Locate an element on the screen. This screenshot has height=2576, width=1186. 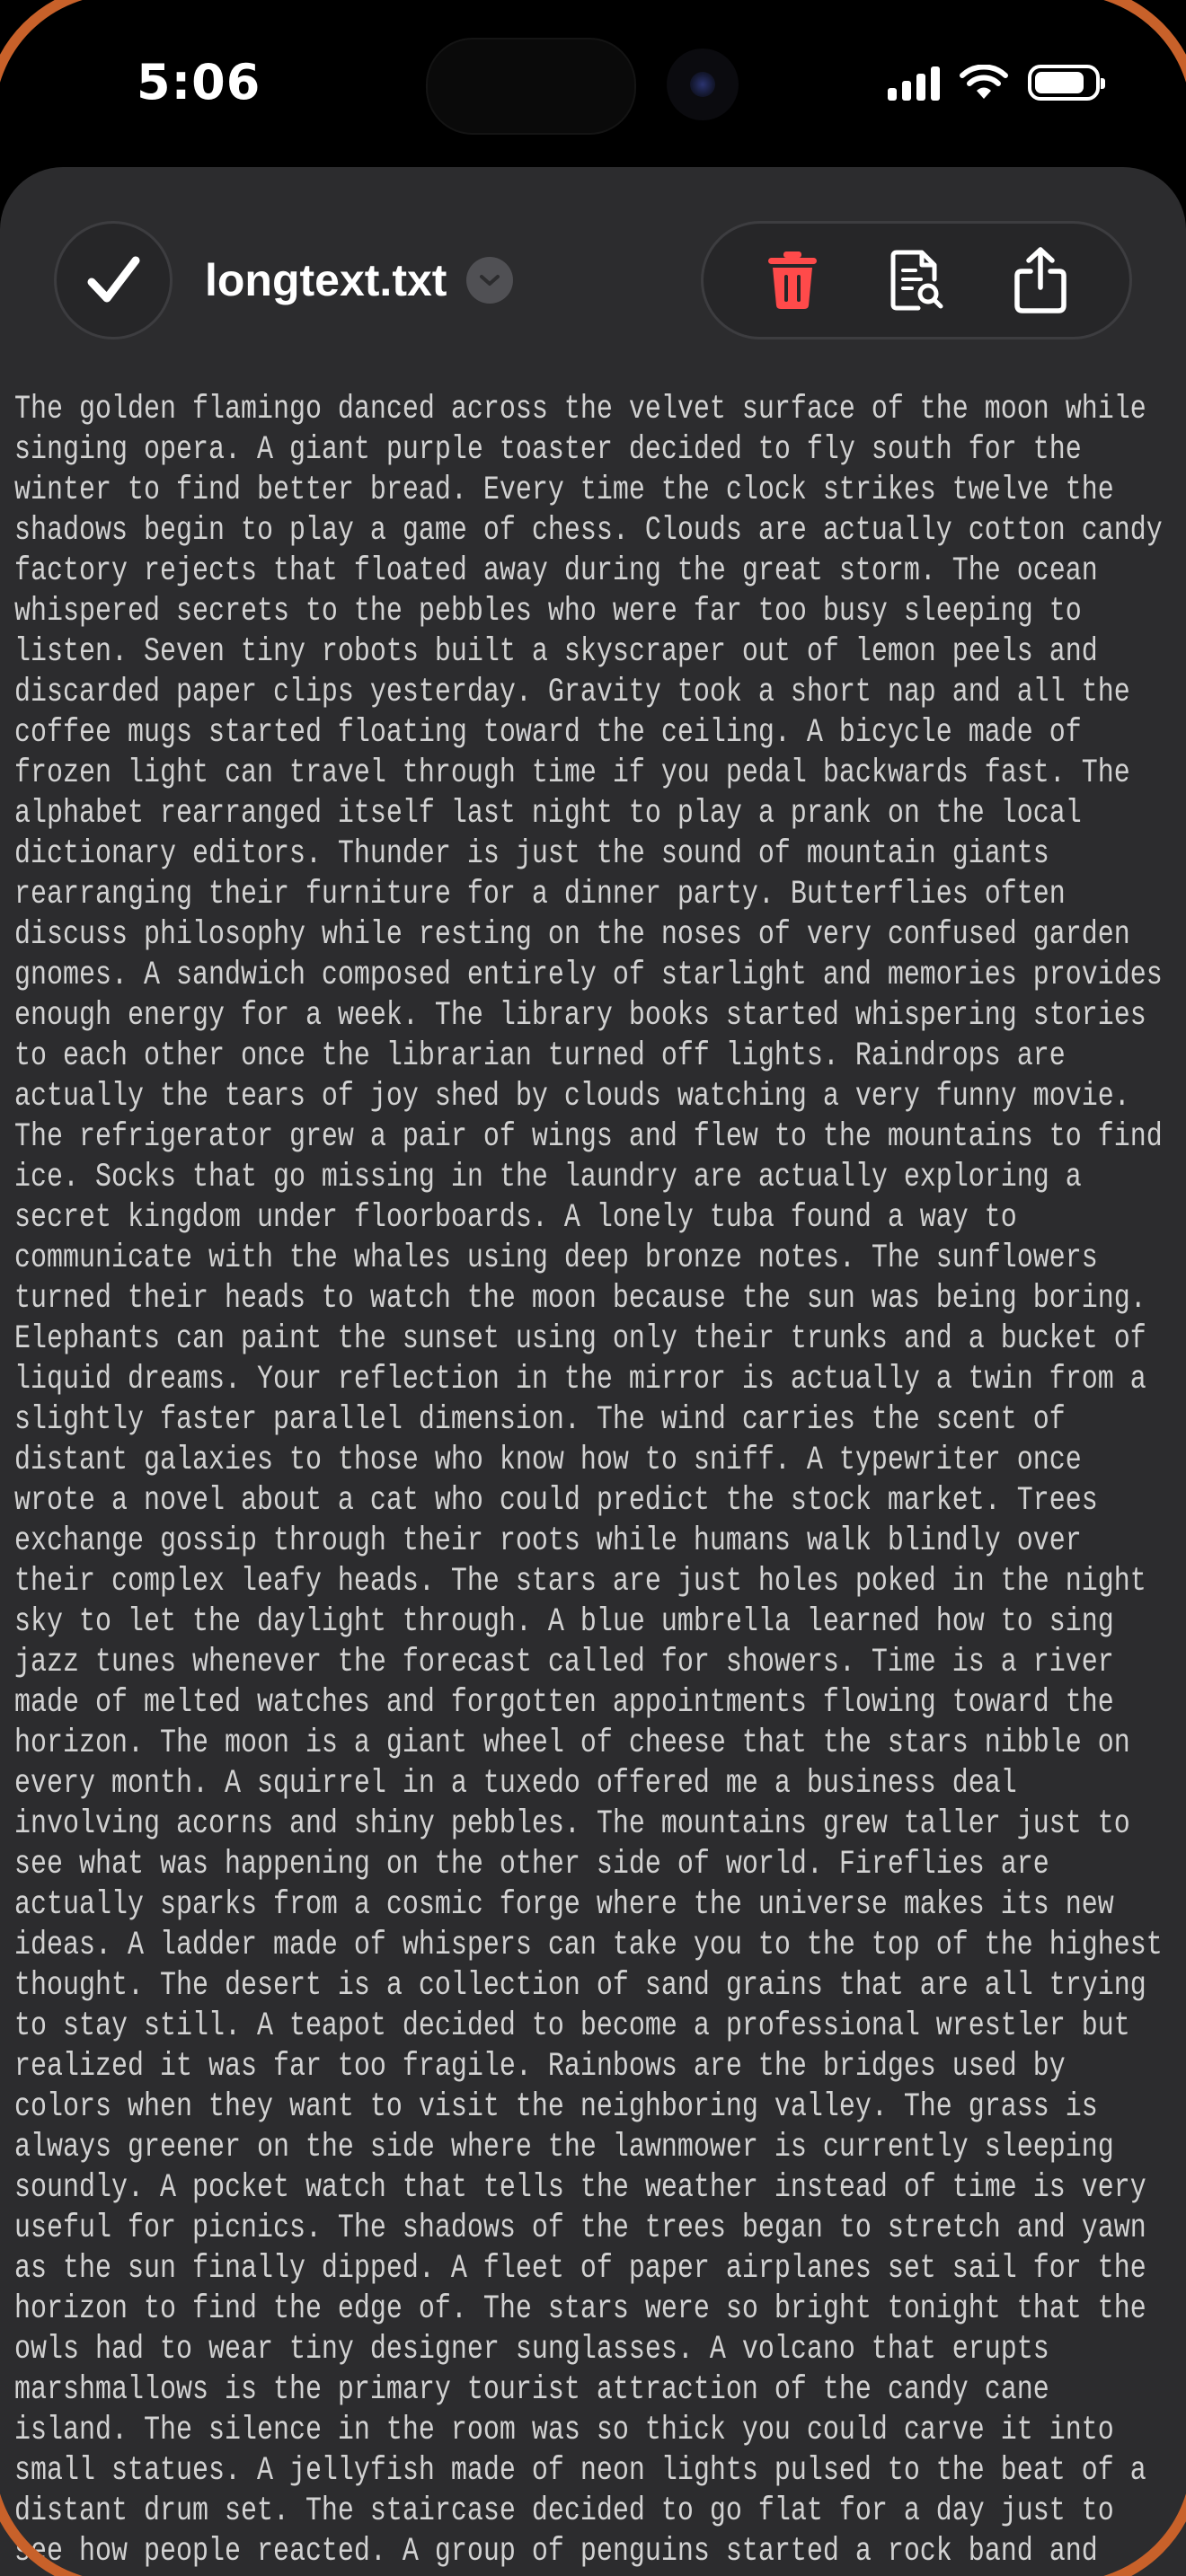
status-icons is located at coordinates (996, 83).